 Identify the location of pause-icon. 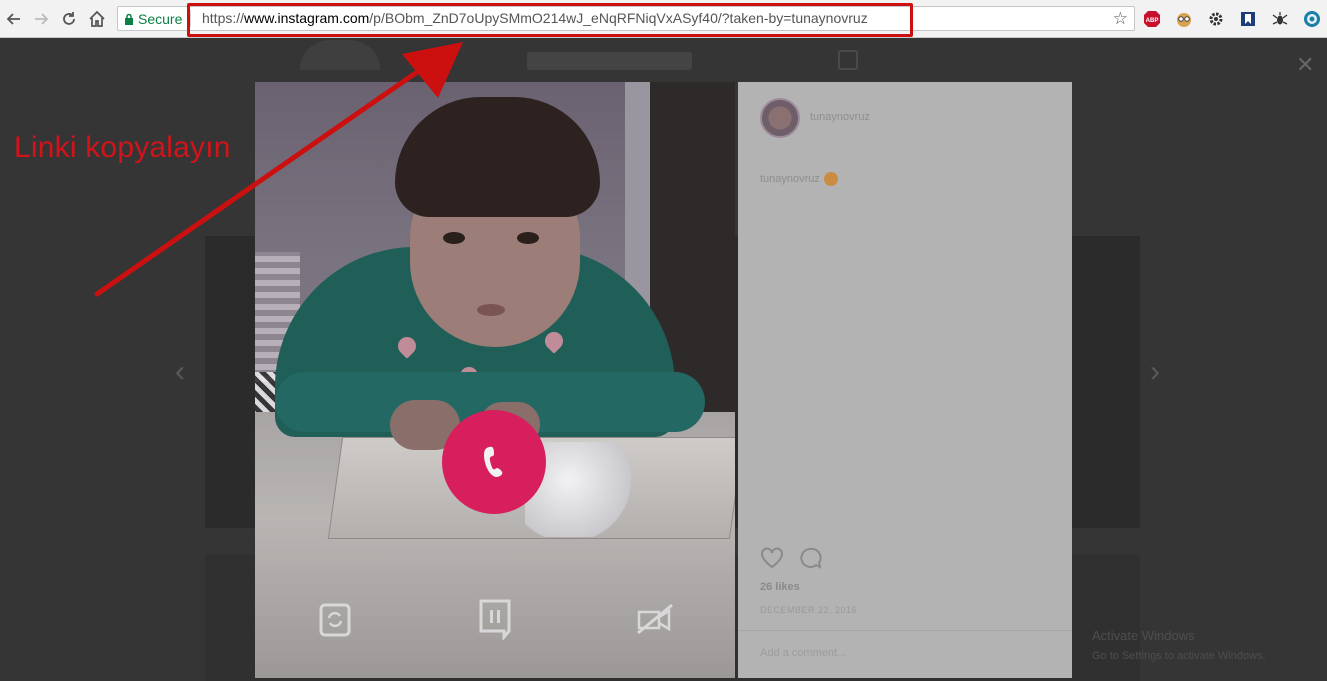
(495, 619).